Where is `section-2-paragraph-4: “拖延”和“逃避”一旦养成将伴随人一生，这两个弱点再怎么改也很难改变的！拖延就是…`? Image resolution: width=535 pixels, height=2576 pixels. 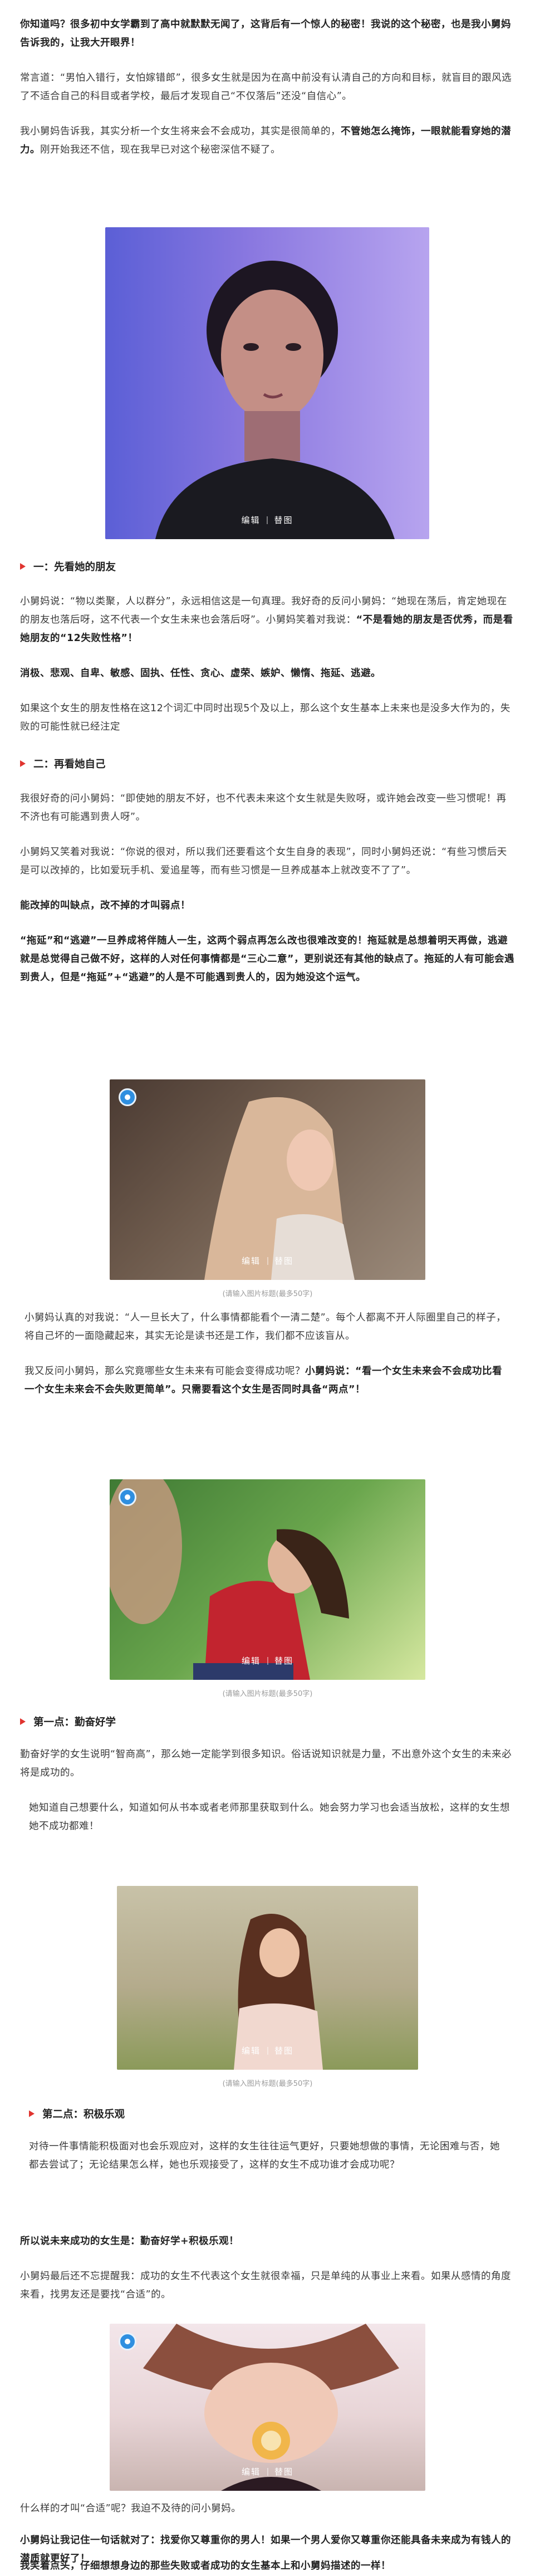
section-2-paragraph-4: “拖延”和“逃避”一旦养成将伴随人一生，这两个弱点再怎么改也很难改变的！拖延就是… is located at coordinates (267, 959).